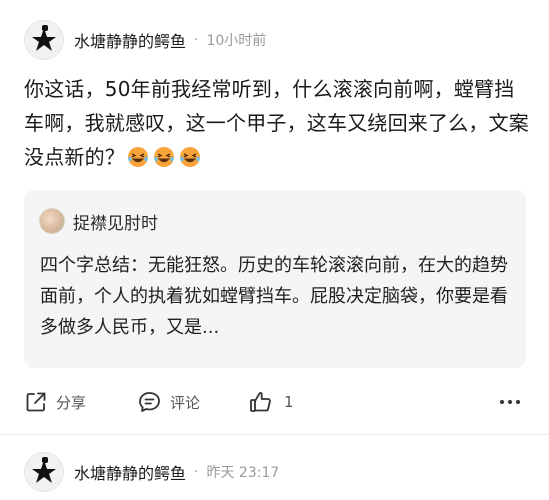  I want to click on like-count: 1, so click(289, 402).